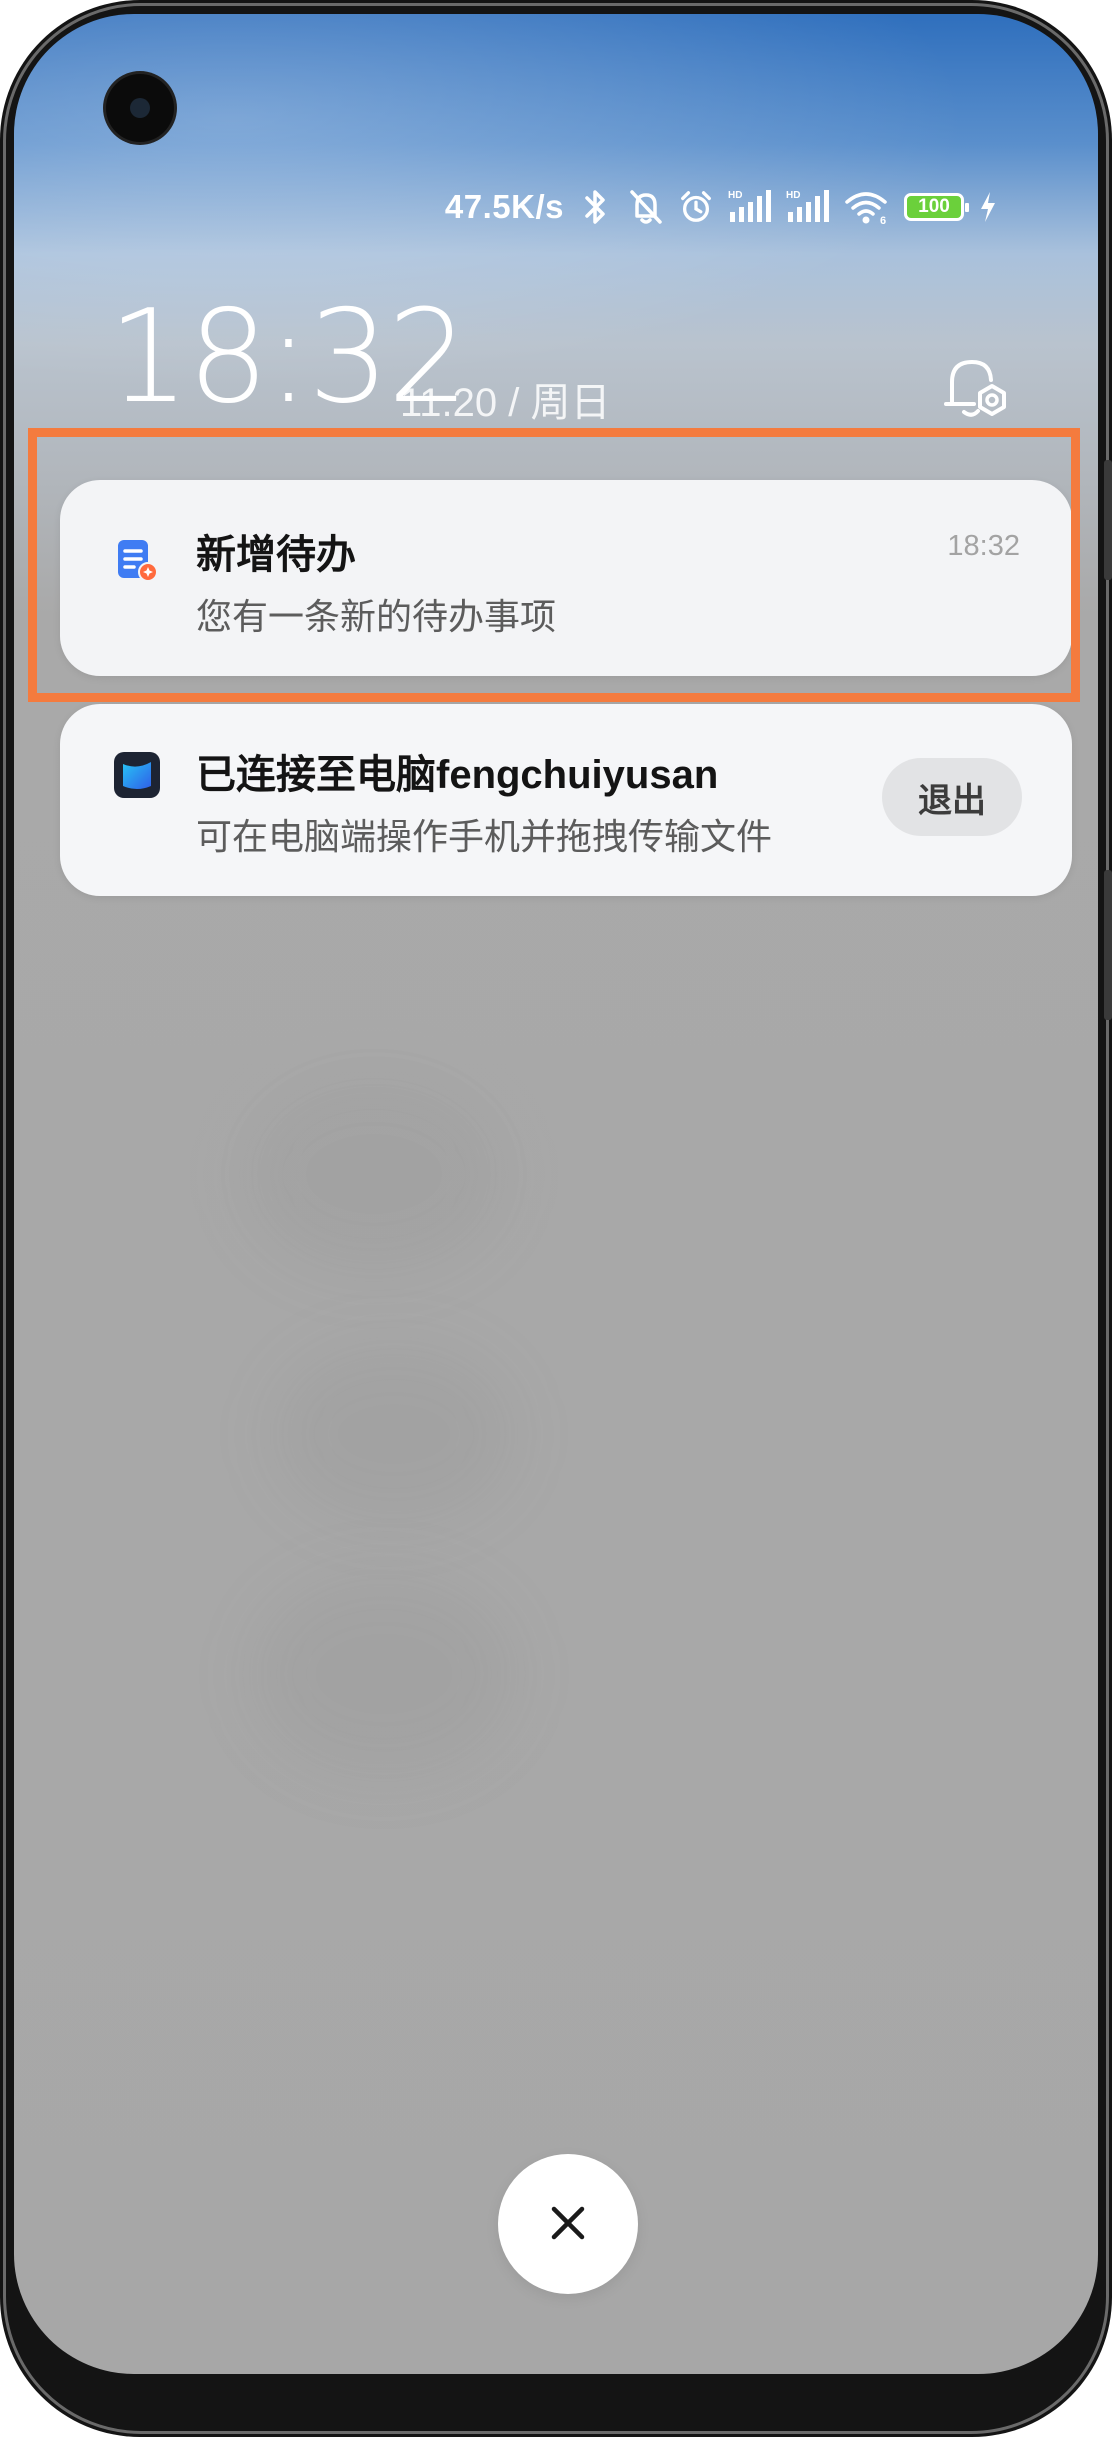 This screenshot has height=2437, width=1112. Describe the element at coordinates (983, 546) in the screenshot. I see `notification-time: 18:32` at that location.